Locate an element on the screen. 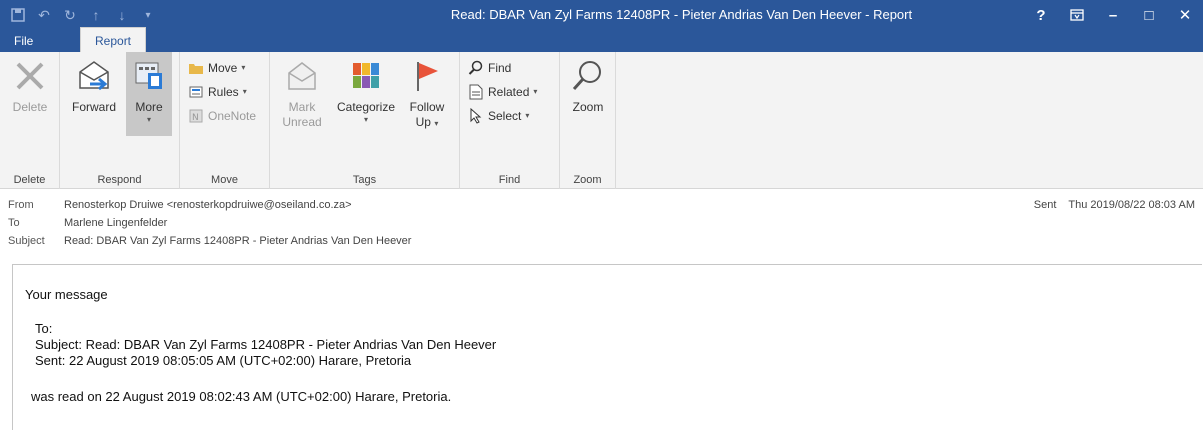 The height and width of the screenshot is (430, 1203). group-respond: Forward More ▾ Respond is located at coordinates (120, 120).